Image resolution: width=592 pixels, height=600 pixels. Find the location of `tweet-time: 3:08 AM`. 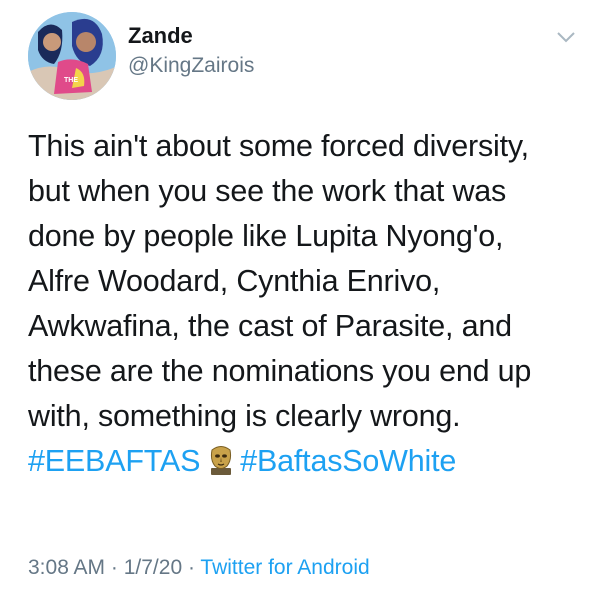

tweet-time: 3:08 AM is located at coordinates (66, 567).